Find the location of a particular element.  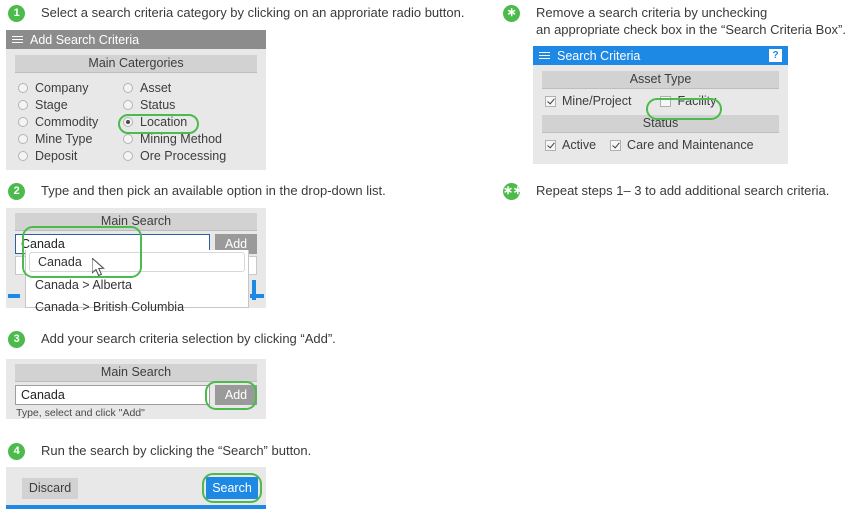

dropdown-option-canada: Canada is located at coordinates (137, 262).